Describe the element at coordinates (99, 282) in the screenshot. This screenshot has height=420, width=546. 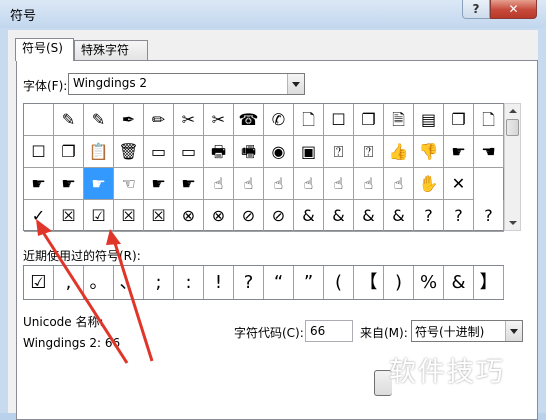
I see `recent-symbol-cell: 。` at that location.